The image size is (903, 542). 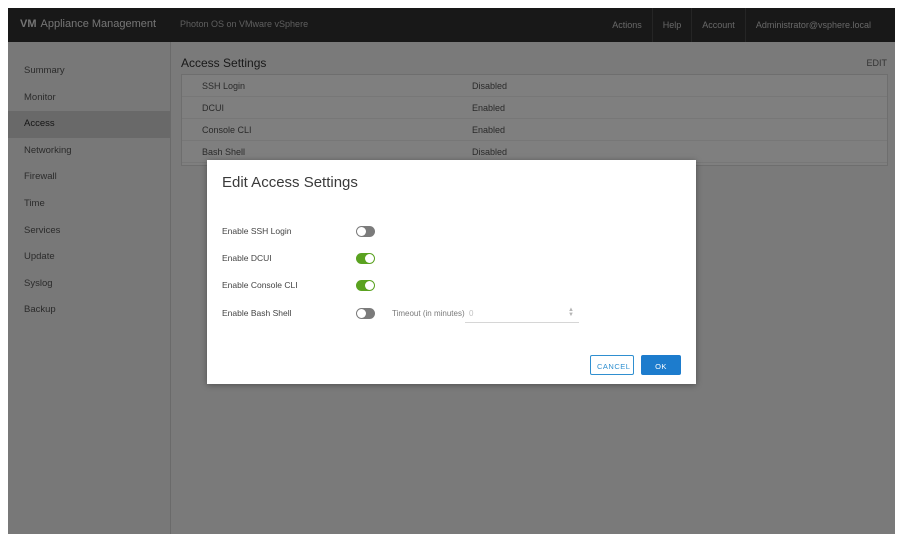 What do you see at coordinates (457, 232) in the screenshot?
I see `row-enable-ssh: Enable SSH Login` at bounding box center [457, 232].